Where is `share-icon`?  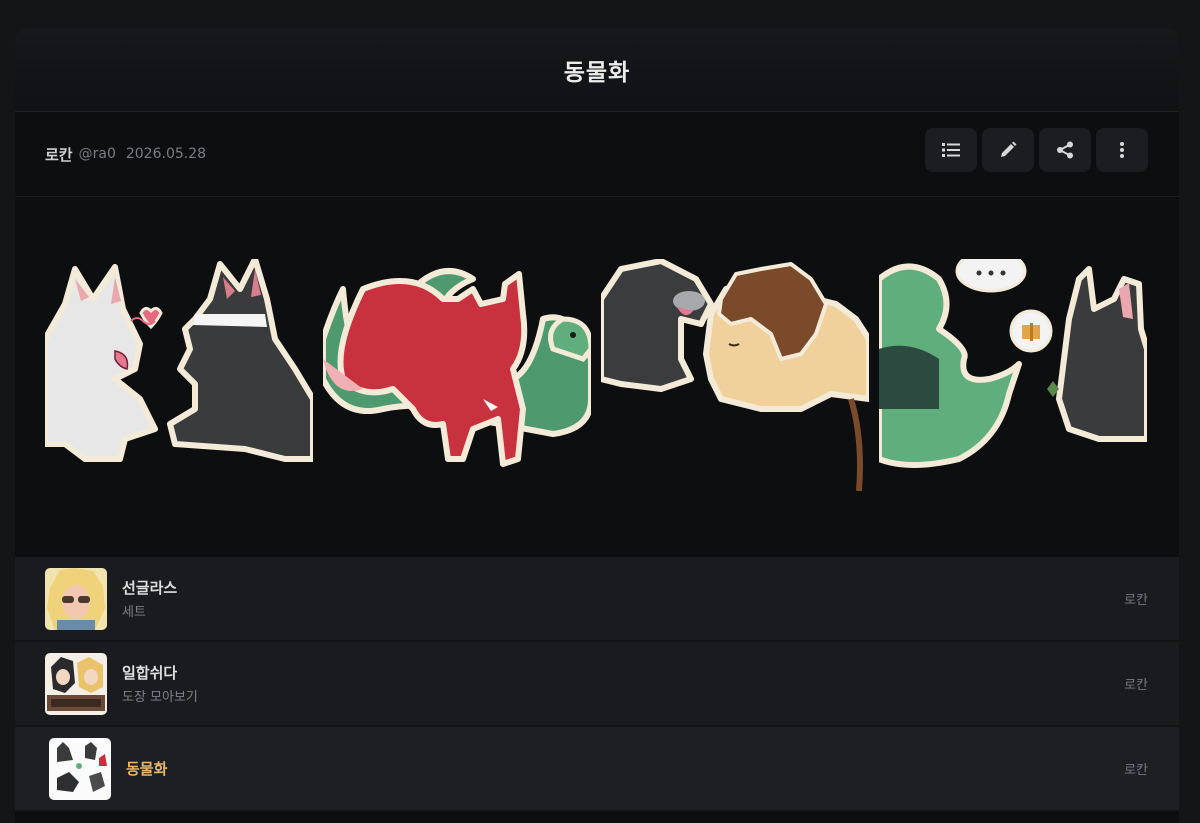 share-icon is located at coordinates (1065, 150).